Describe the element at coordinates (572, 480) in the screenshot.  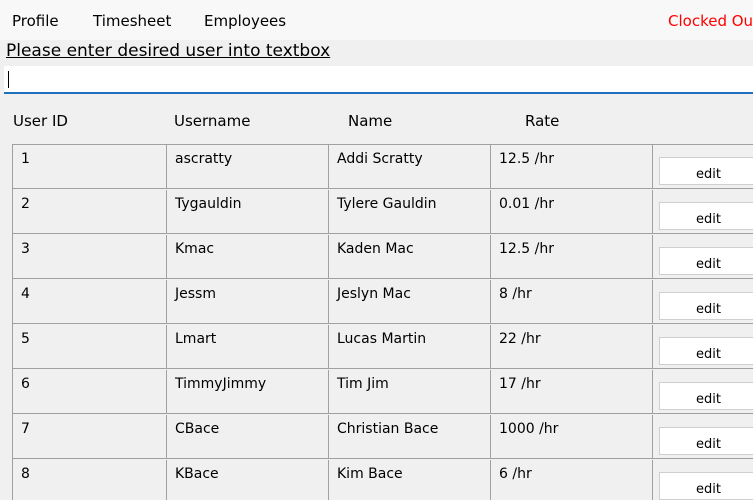
I see `cell-rate: 6 /hr` at that location.